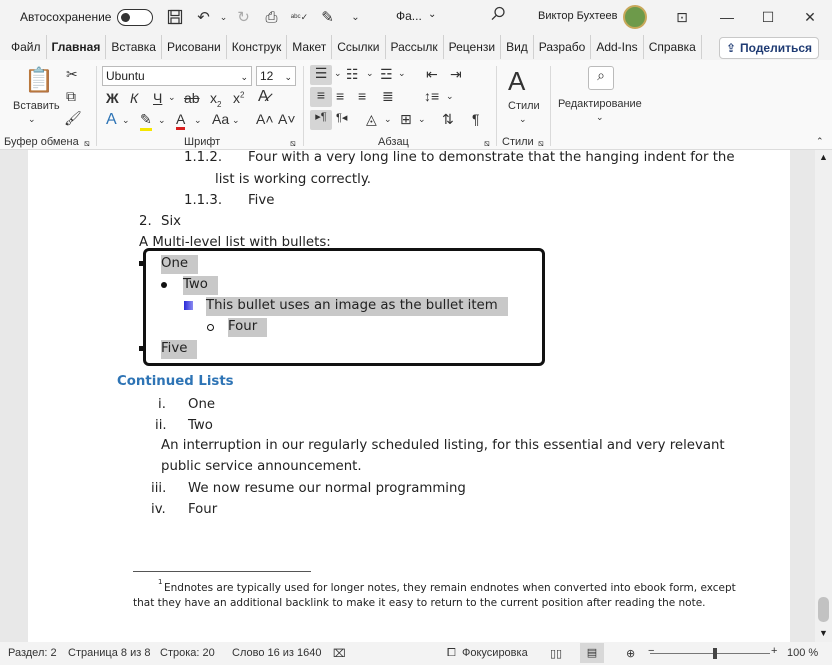 This screenshot has width=832, height=665. I want to click on focus-icon: ⧠, so click(451, 653).